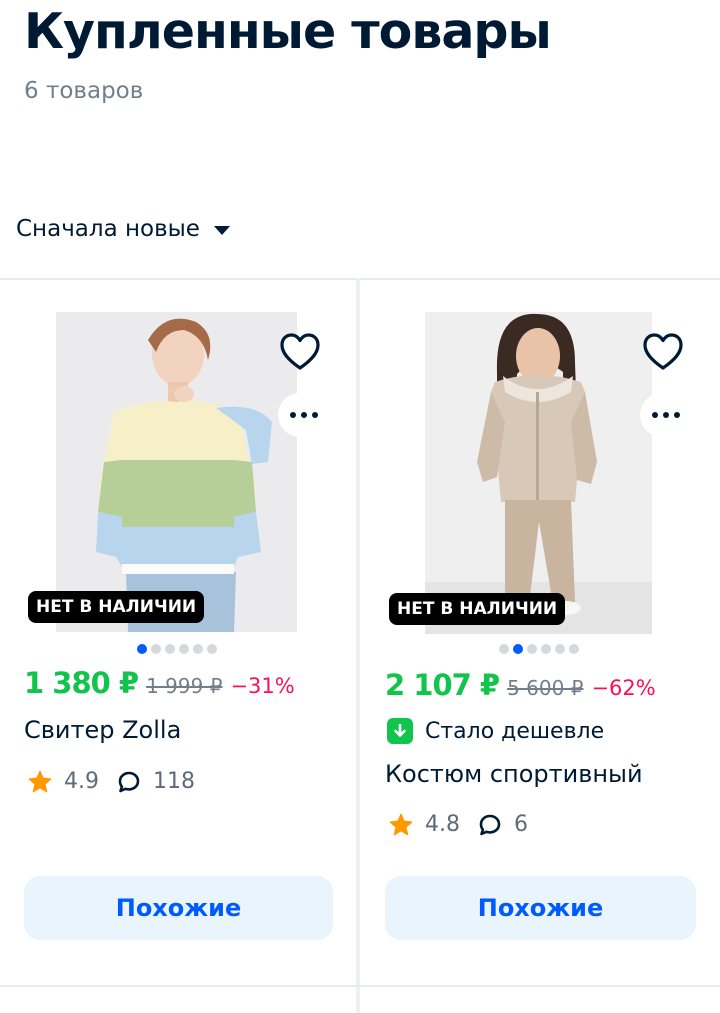  I want to click on price-drop-label: Стало дешевле, so click(495, 731).